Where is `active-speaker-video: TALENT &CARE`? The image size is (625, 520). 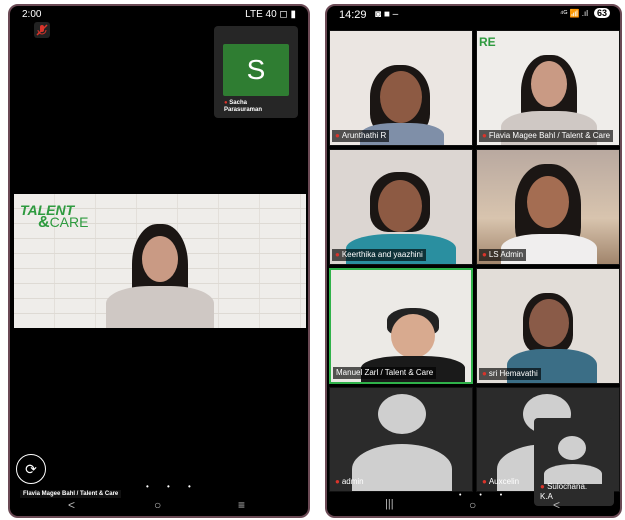 active-speaker-video: TALENT &CARE is located at coordinates (160, 261).